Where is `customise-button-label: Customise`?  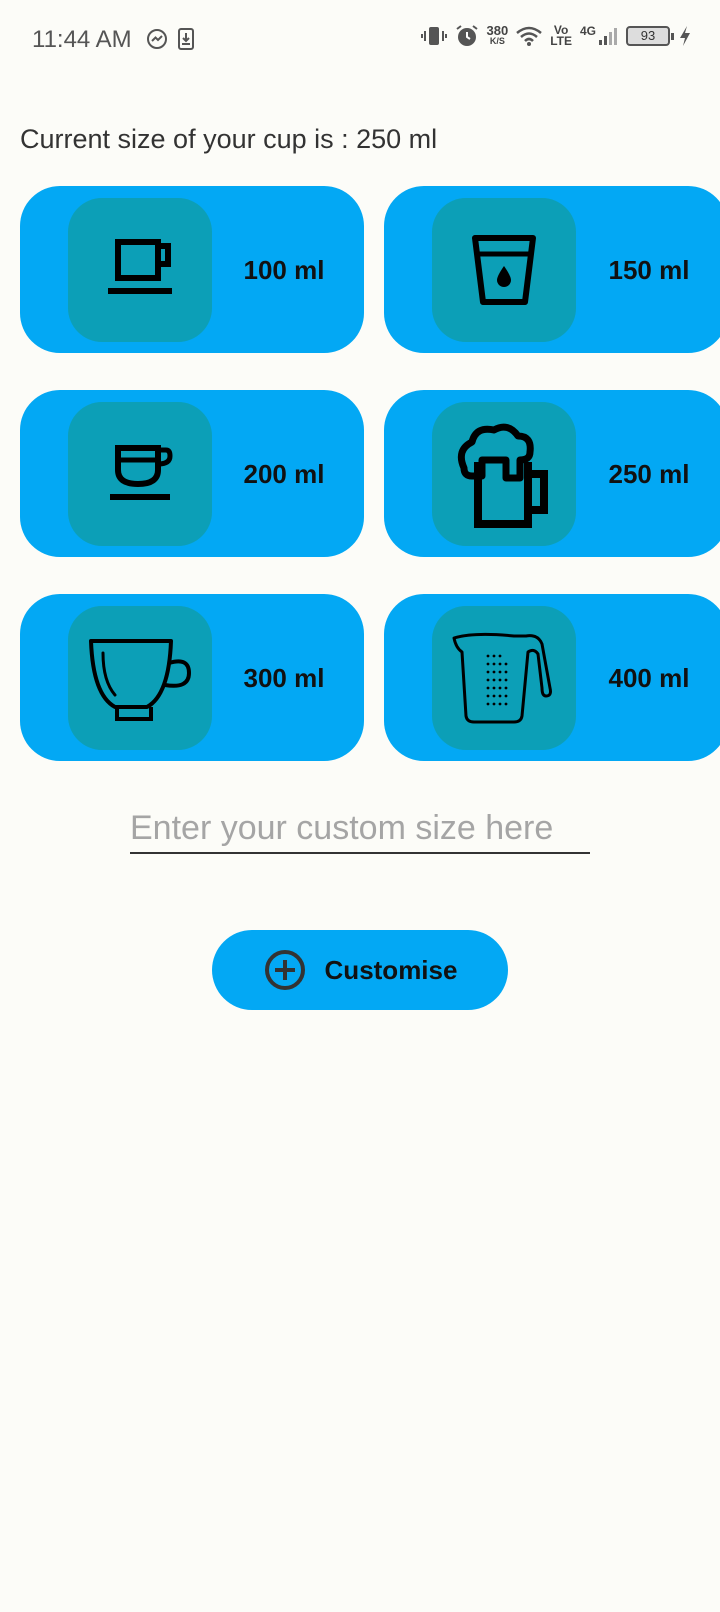
customise-button-label: Customise is located at coordinates (391, 969).